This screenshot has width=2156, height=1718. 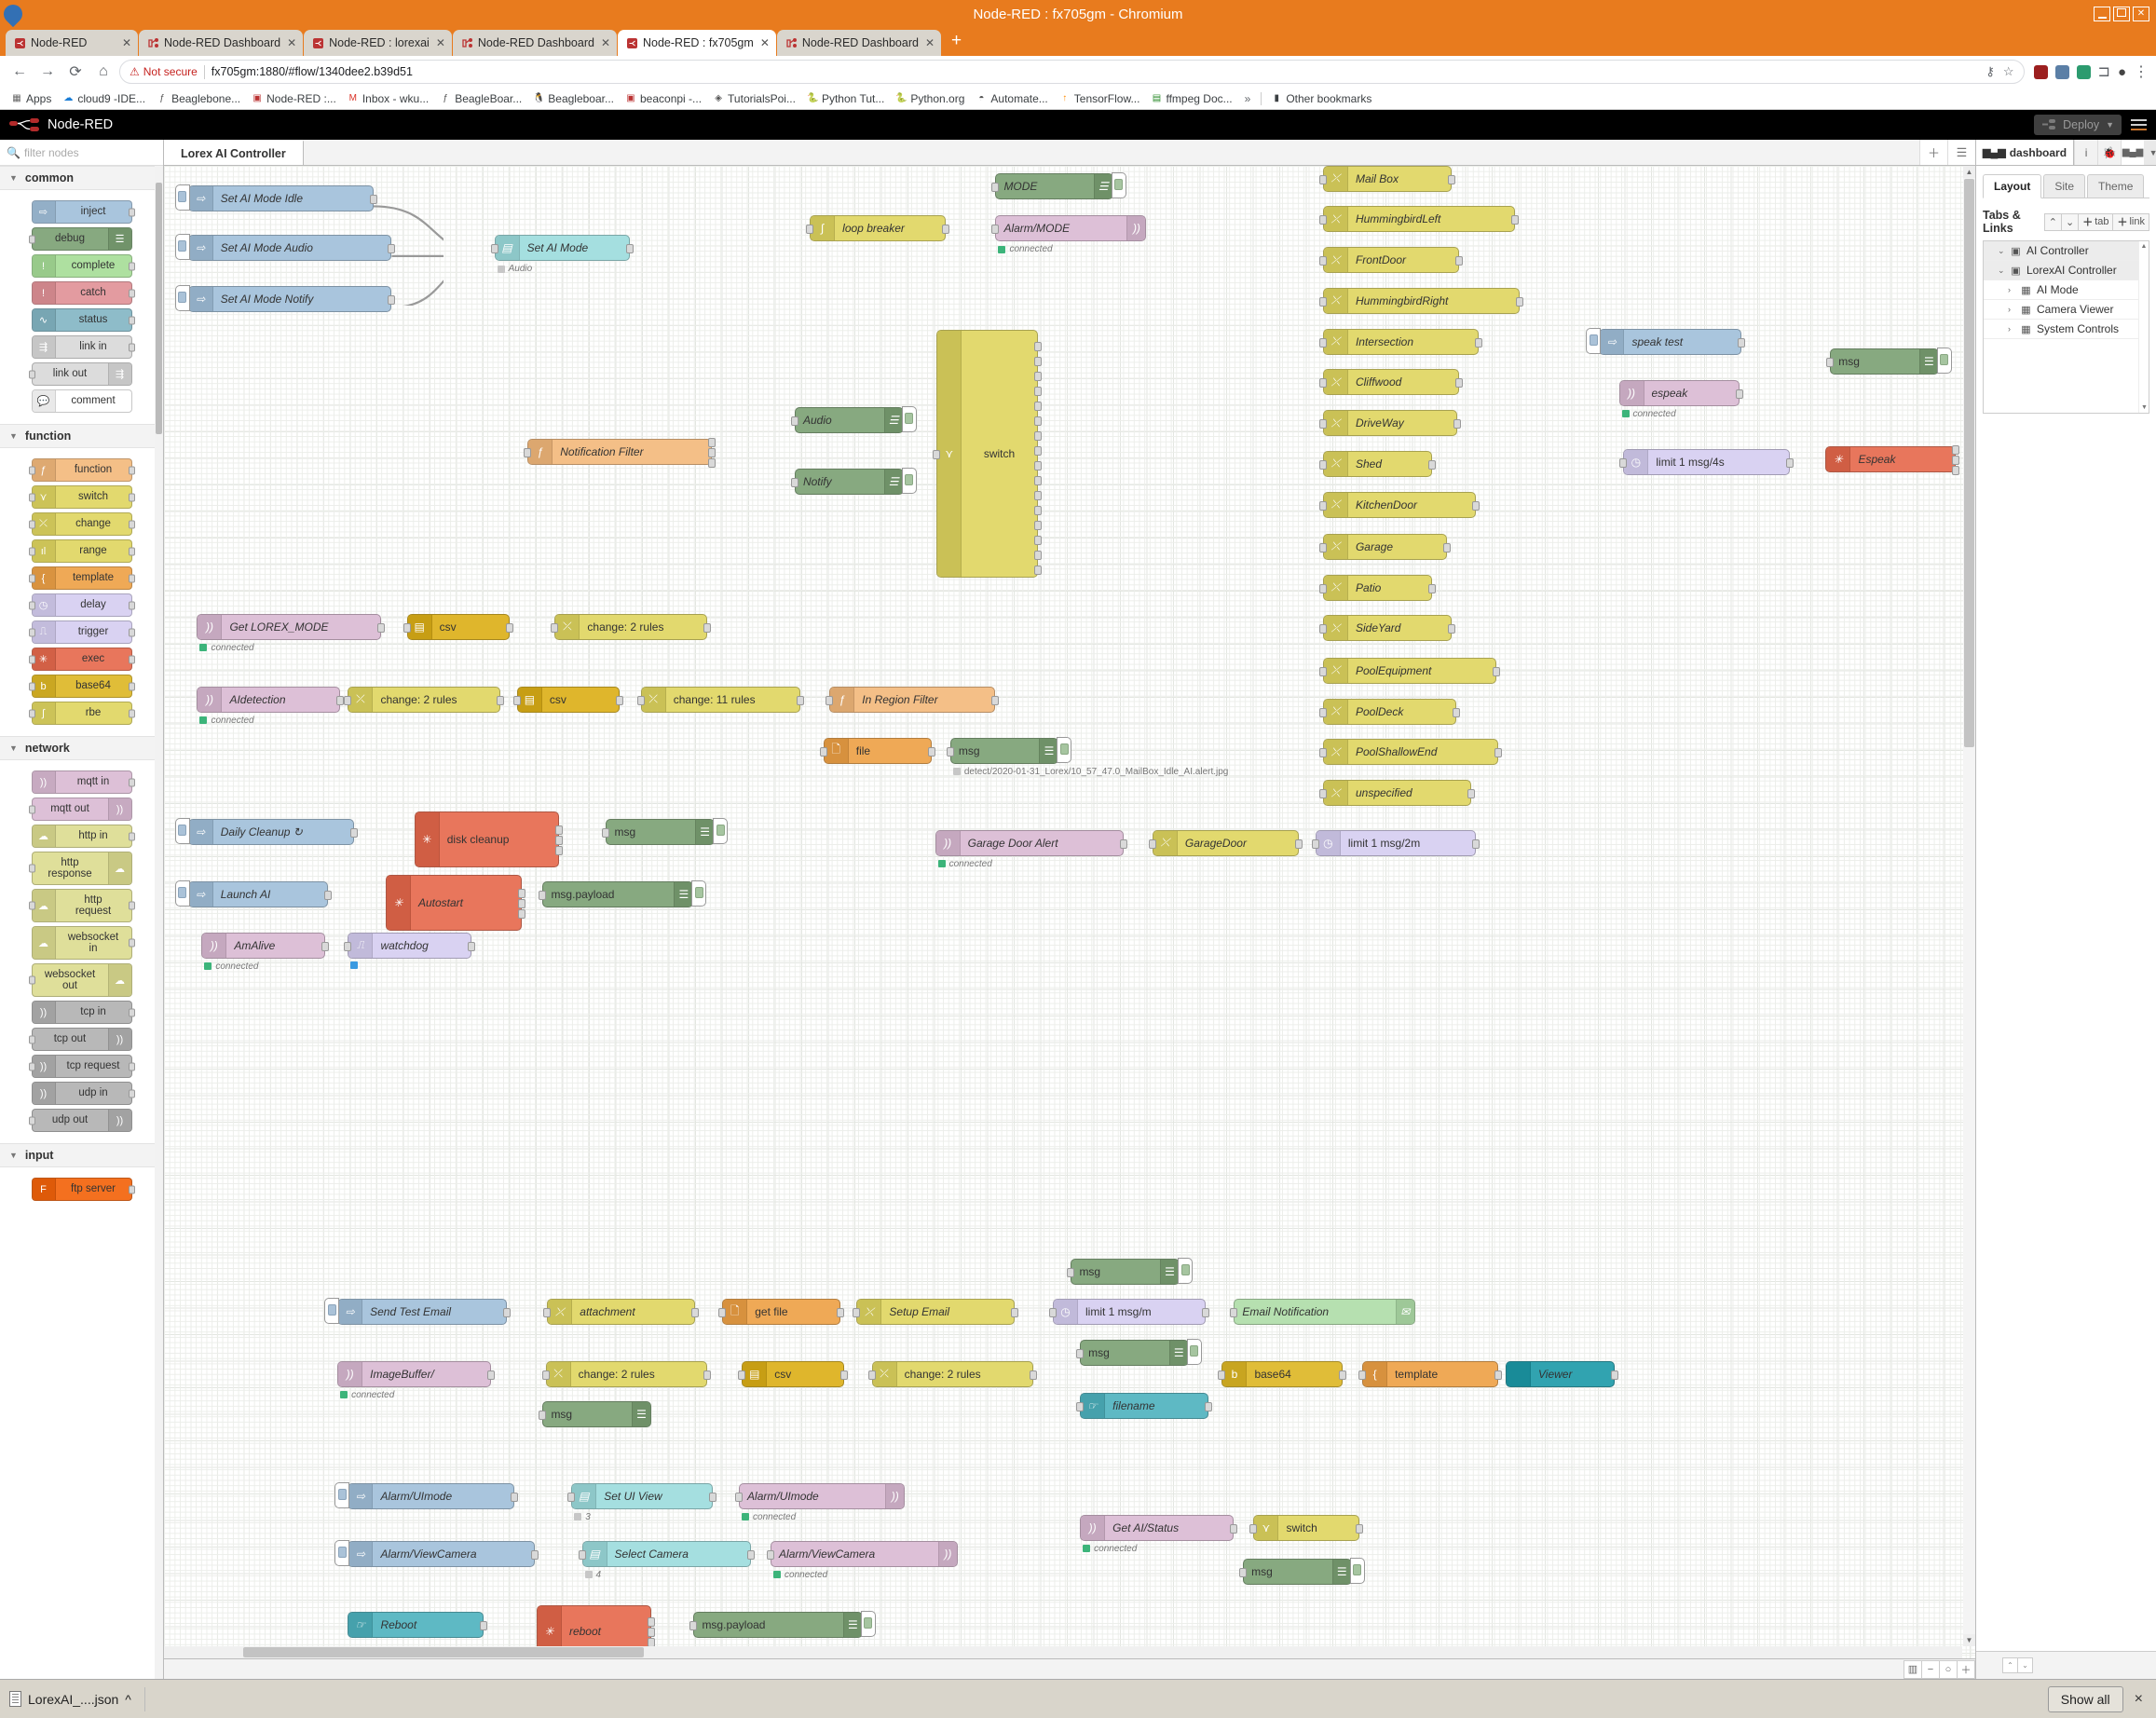 What do you see at coordinates (81, 687) in the screenshot?
I see `palette-node-base64: b base64` at bounding box center [81, 687].